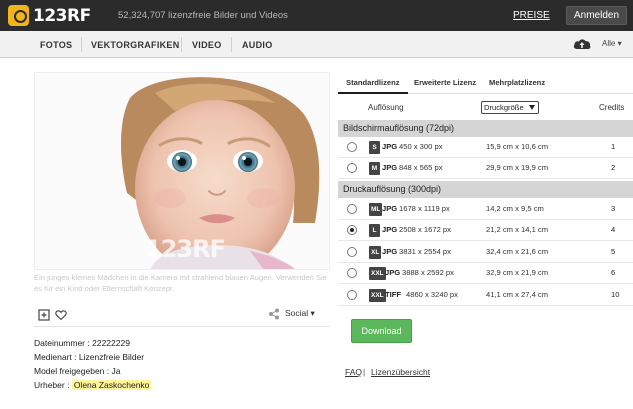 The width and height of the screenshot is (633, 409). What do you see at coordinates (374, 147) in the screenshot?
I see `size-badge: S` at bounding box center [374, 147].